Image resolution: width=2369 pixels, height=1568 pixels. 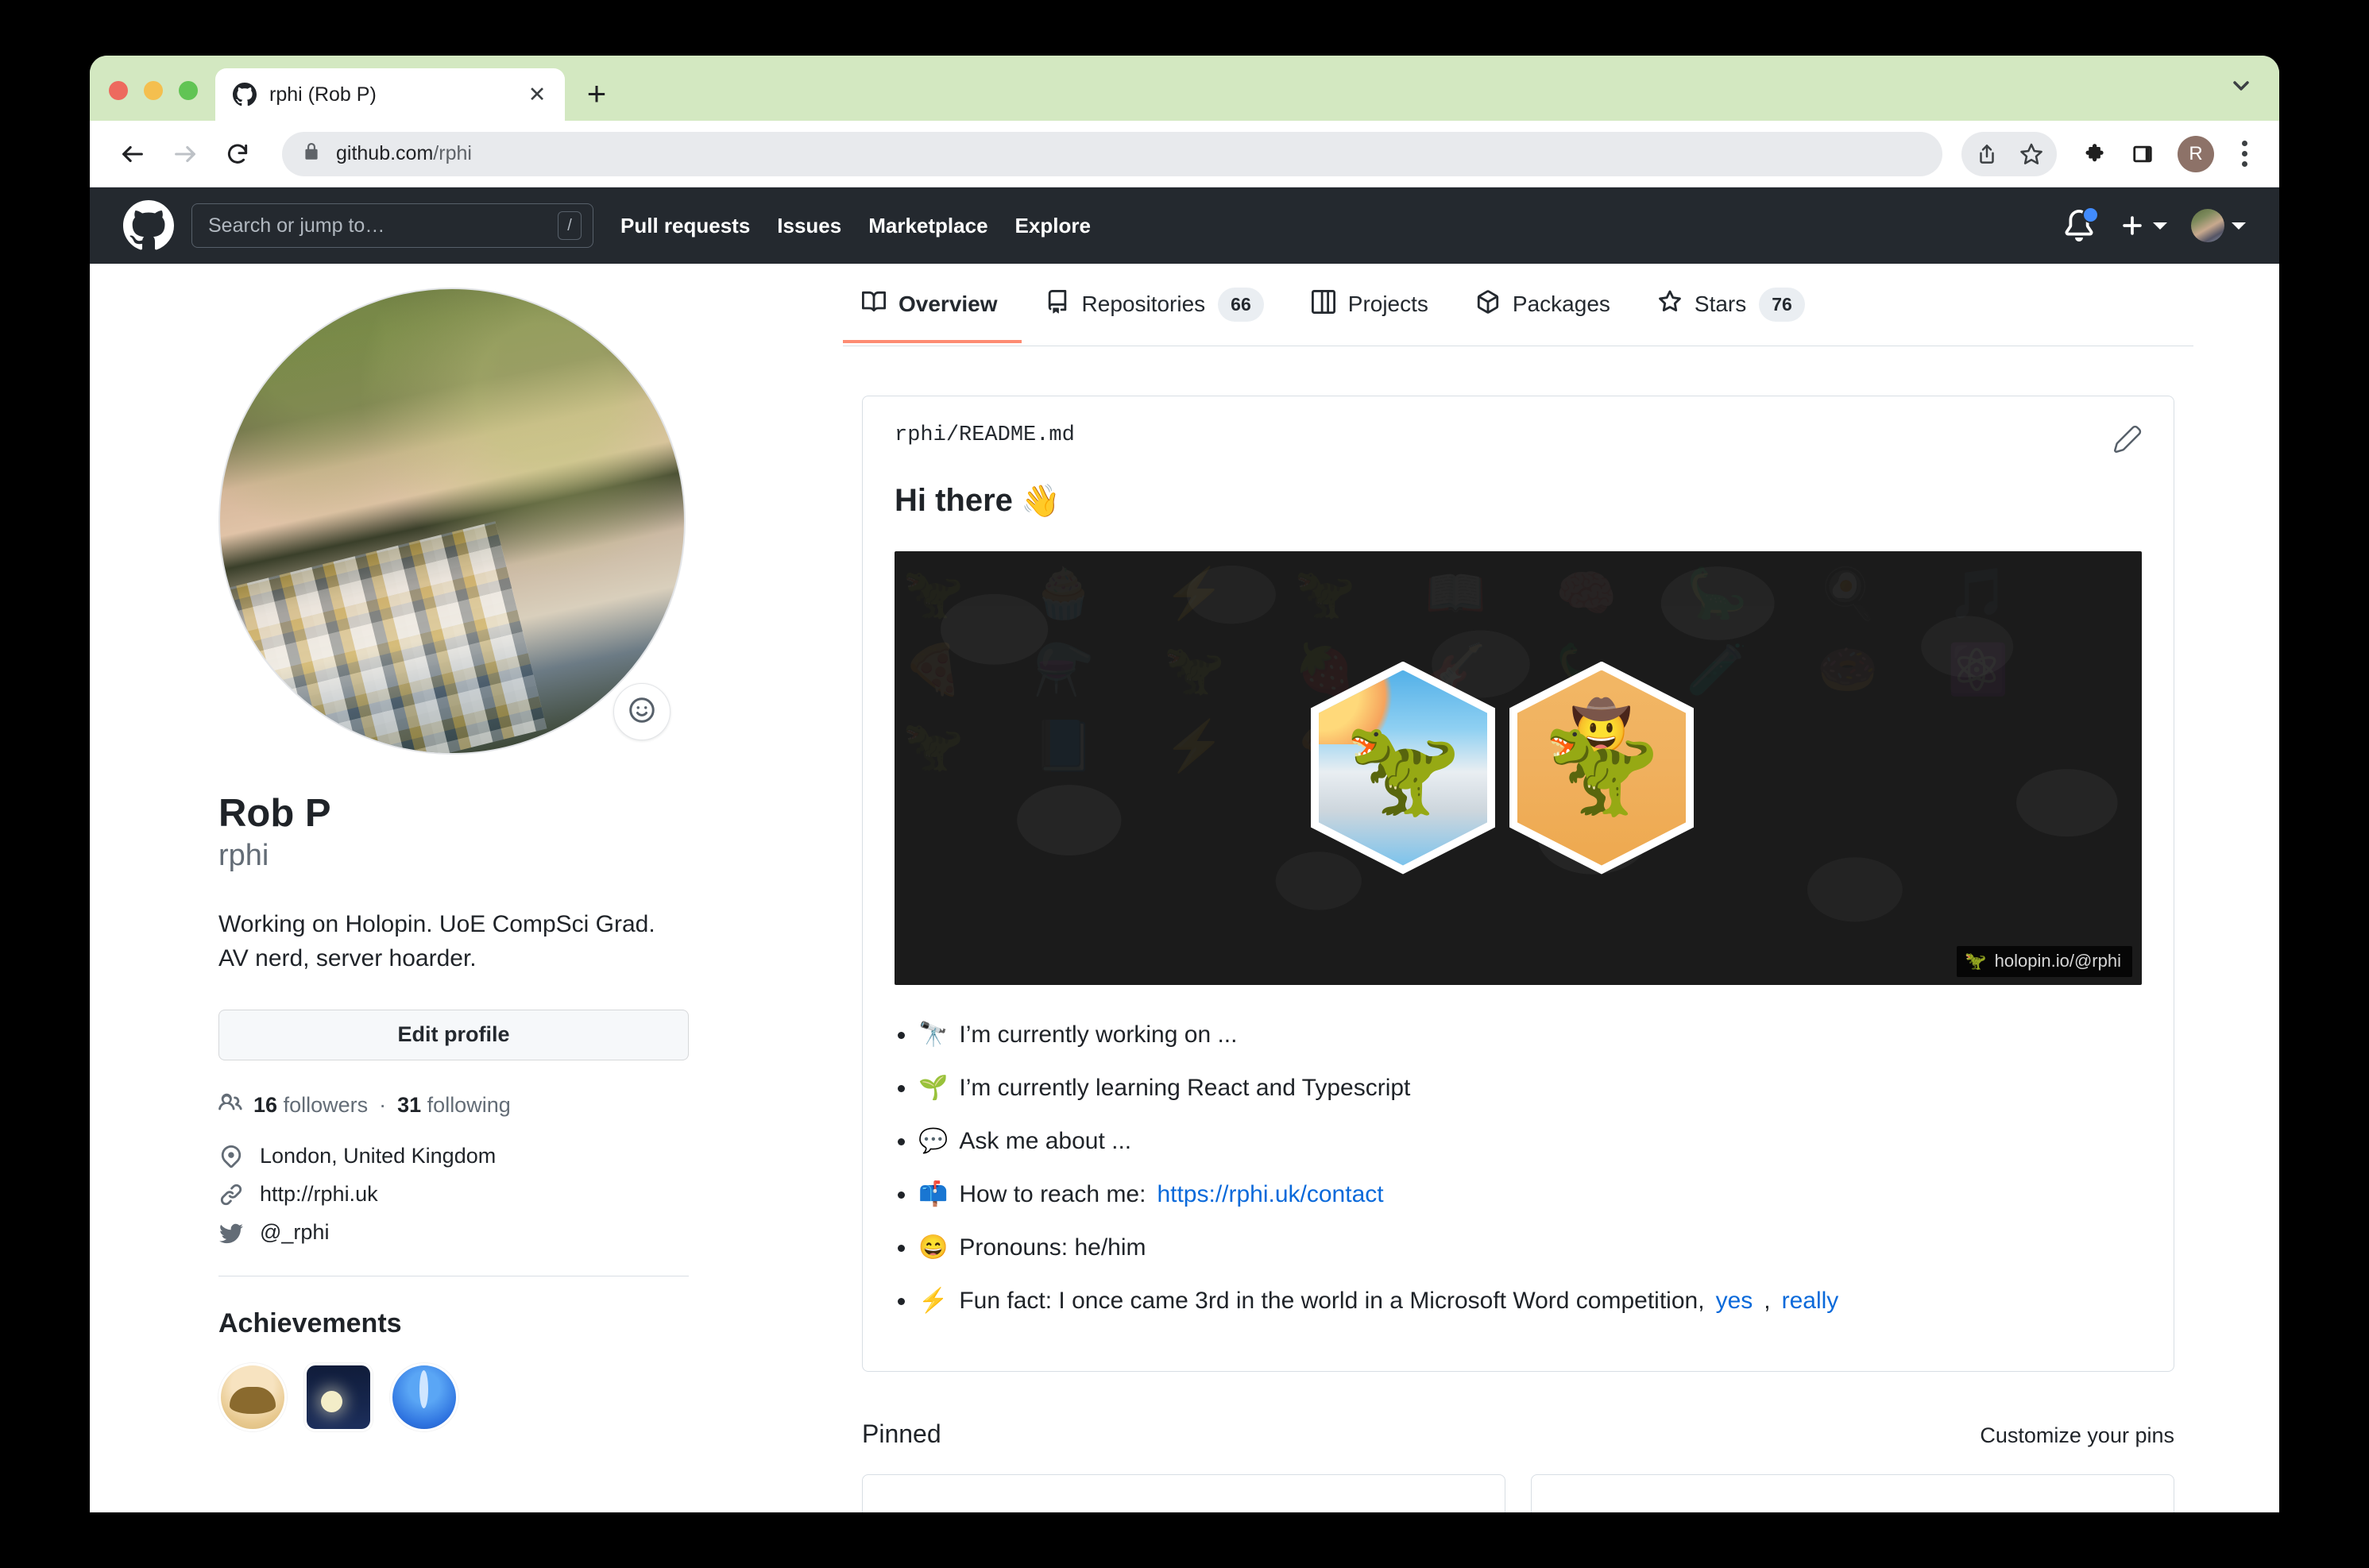 What do you see at coordinates (390, 94) in the screenshot?
I see `browser-tab: rphi (Rob P) ✕` at bounding box center [390, 94].